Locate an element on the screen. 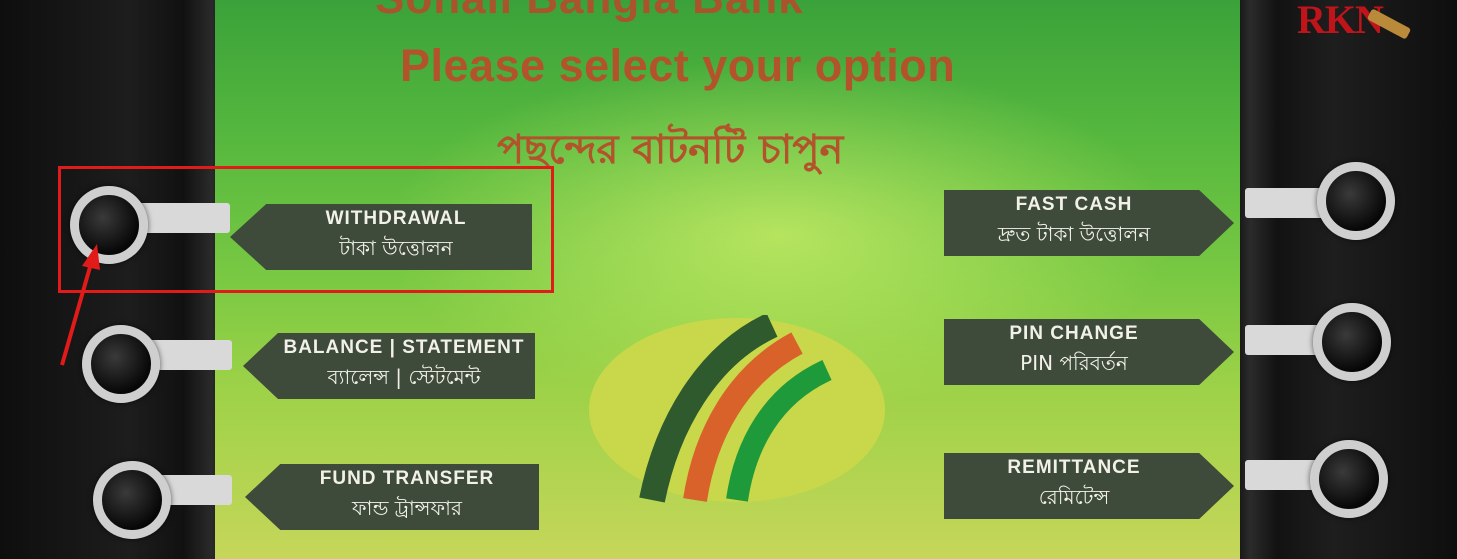  fund-transfer-label: Fund Transfer is located at coordinates (407, 478).